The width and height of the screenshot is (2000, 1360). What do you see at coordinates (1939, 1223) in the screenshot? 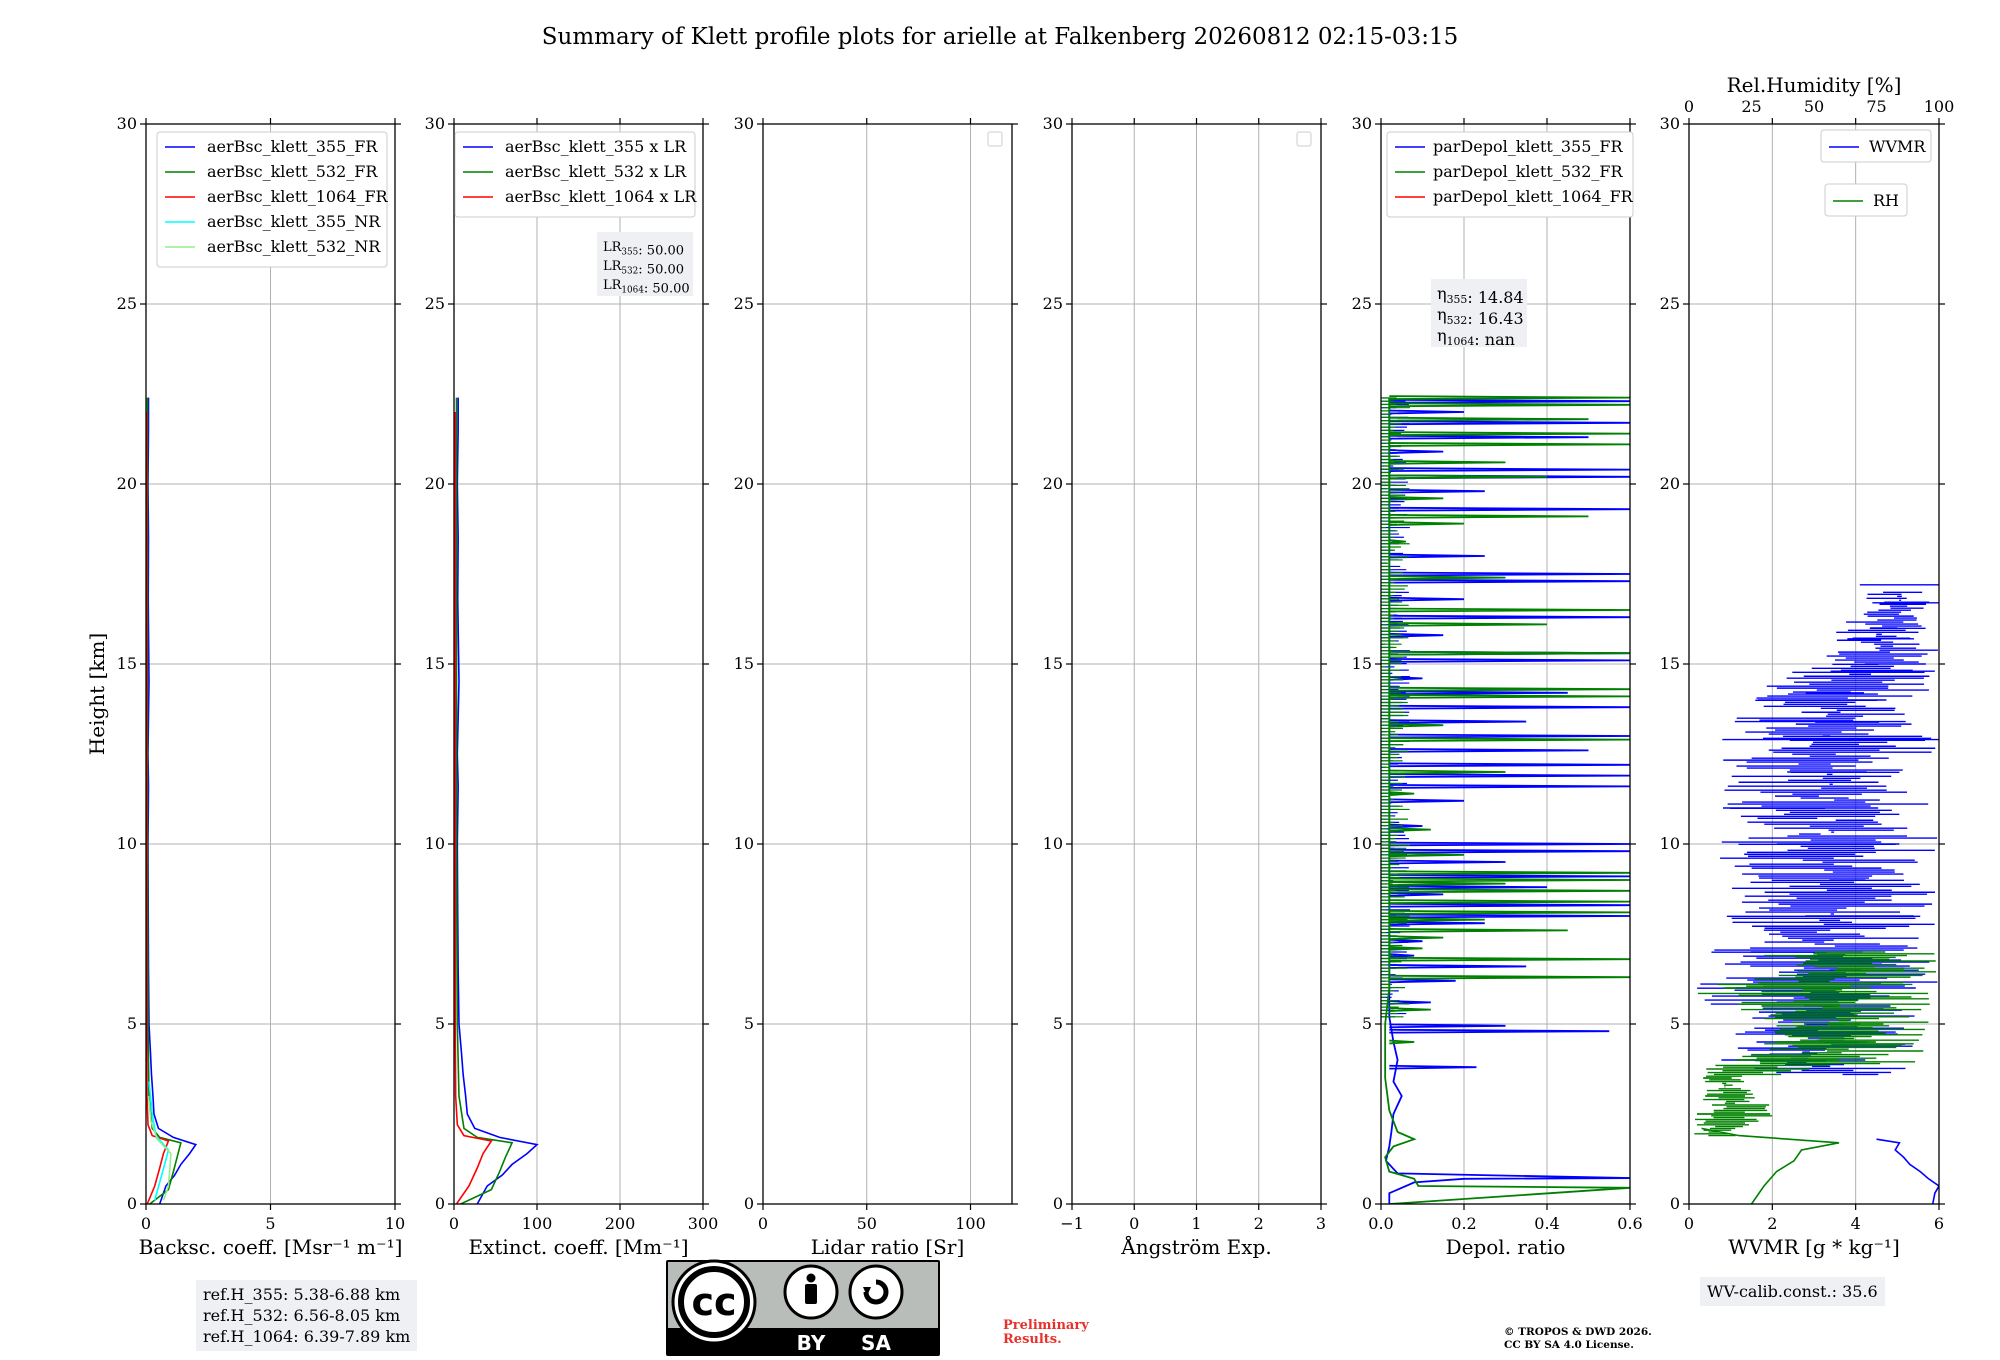
I see `x-tick-label: 6` at bounding box center [1939, 1223].